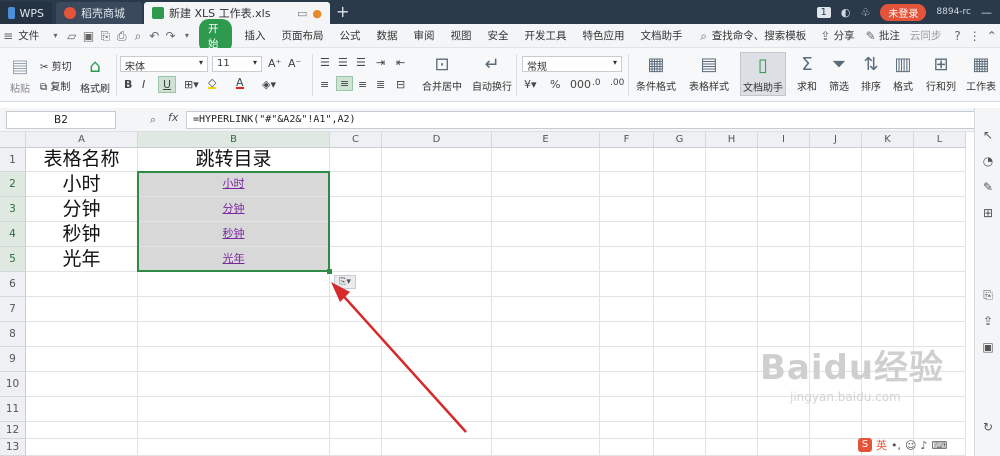  Describe the element at coordinates (138, 36) in the screenshot. I see `print-preview-icon: ⌕` at that location.